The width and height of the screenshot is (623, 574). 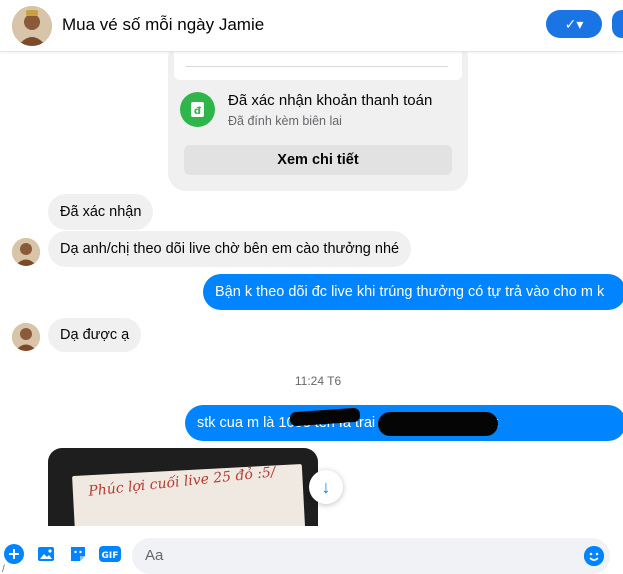 I want to click on call-options-button: ✓▾, so click(x=574, y=24).